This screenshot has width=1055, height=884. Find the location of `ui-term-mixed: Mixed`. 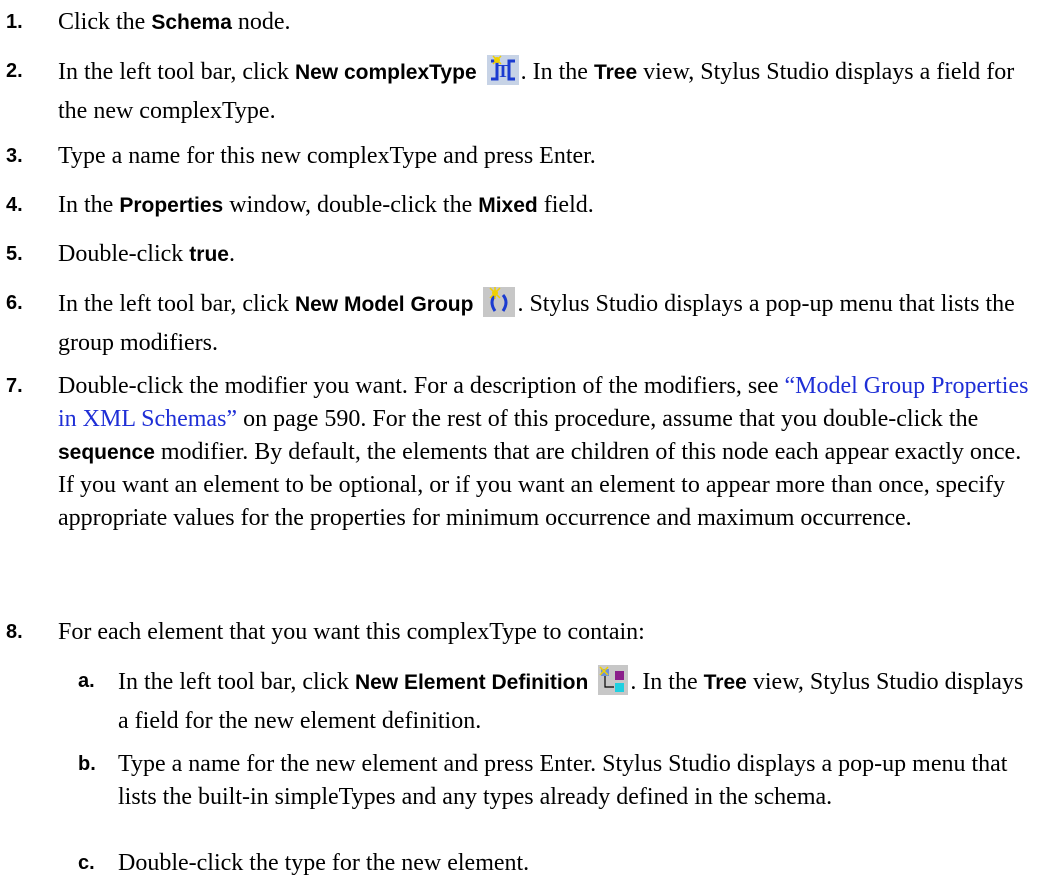

ui-term-mixed: Mixed is located at coordinates (508, 205).